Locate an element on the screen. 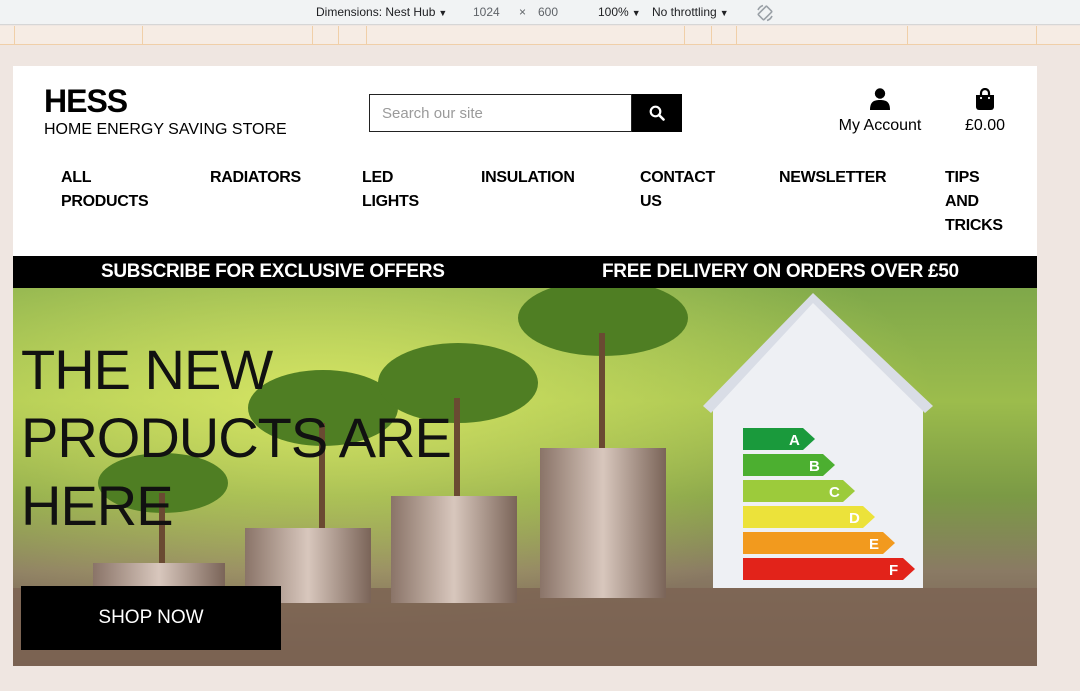 The width and height of the screenshot is (1080, 691). search-icon is located at coordinates (657, 113).